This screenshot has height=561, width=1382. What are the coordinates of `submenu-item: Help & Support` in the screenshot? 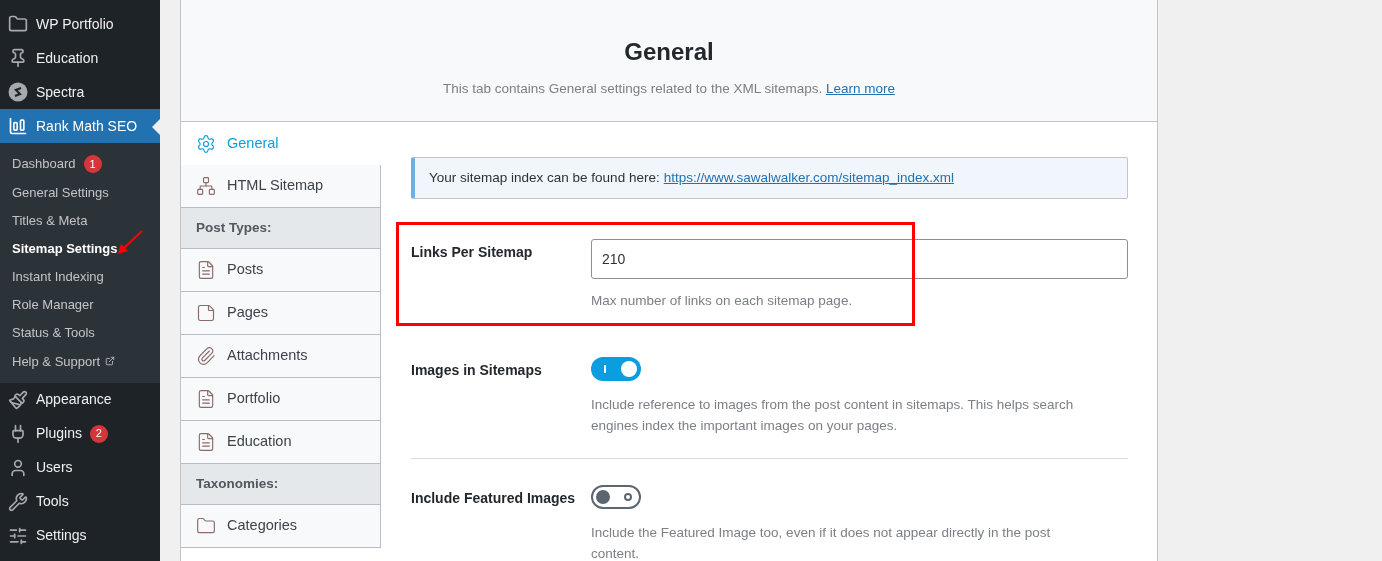 It's located at (56, 361).